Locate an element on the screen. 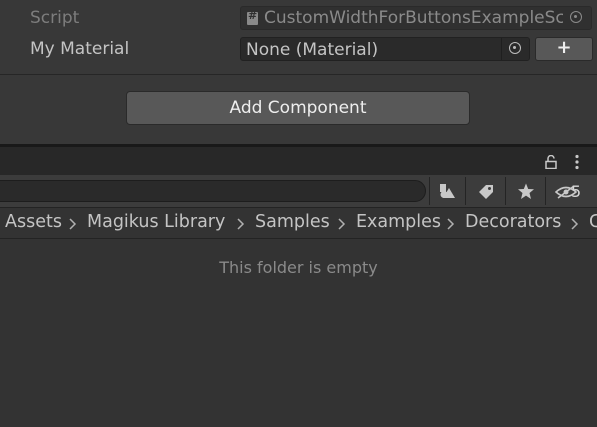 Image resolution: width=597 pixels, height=427 pixels. script-label: Script is located at coordinates (55, 18).